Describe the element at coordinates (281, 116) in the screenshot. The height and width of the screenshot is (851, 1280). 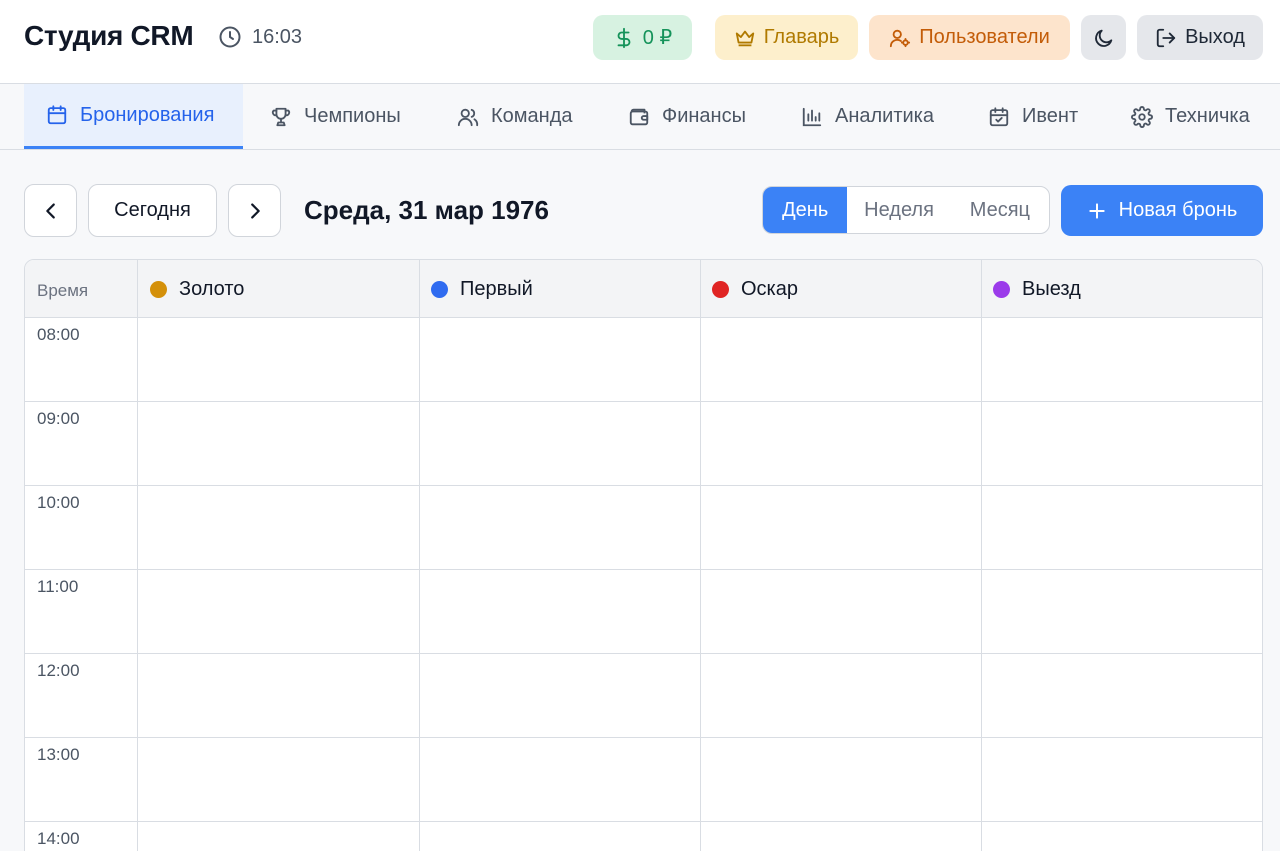
I see `trophy-icon` at that location.